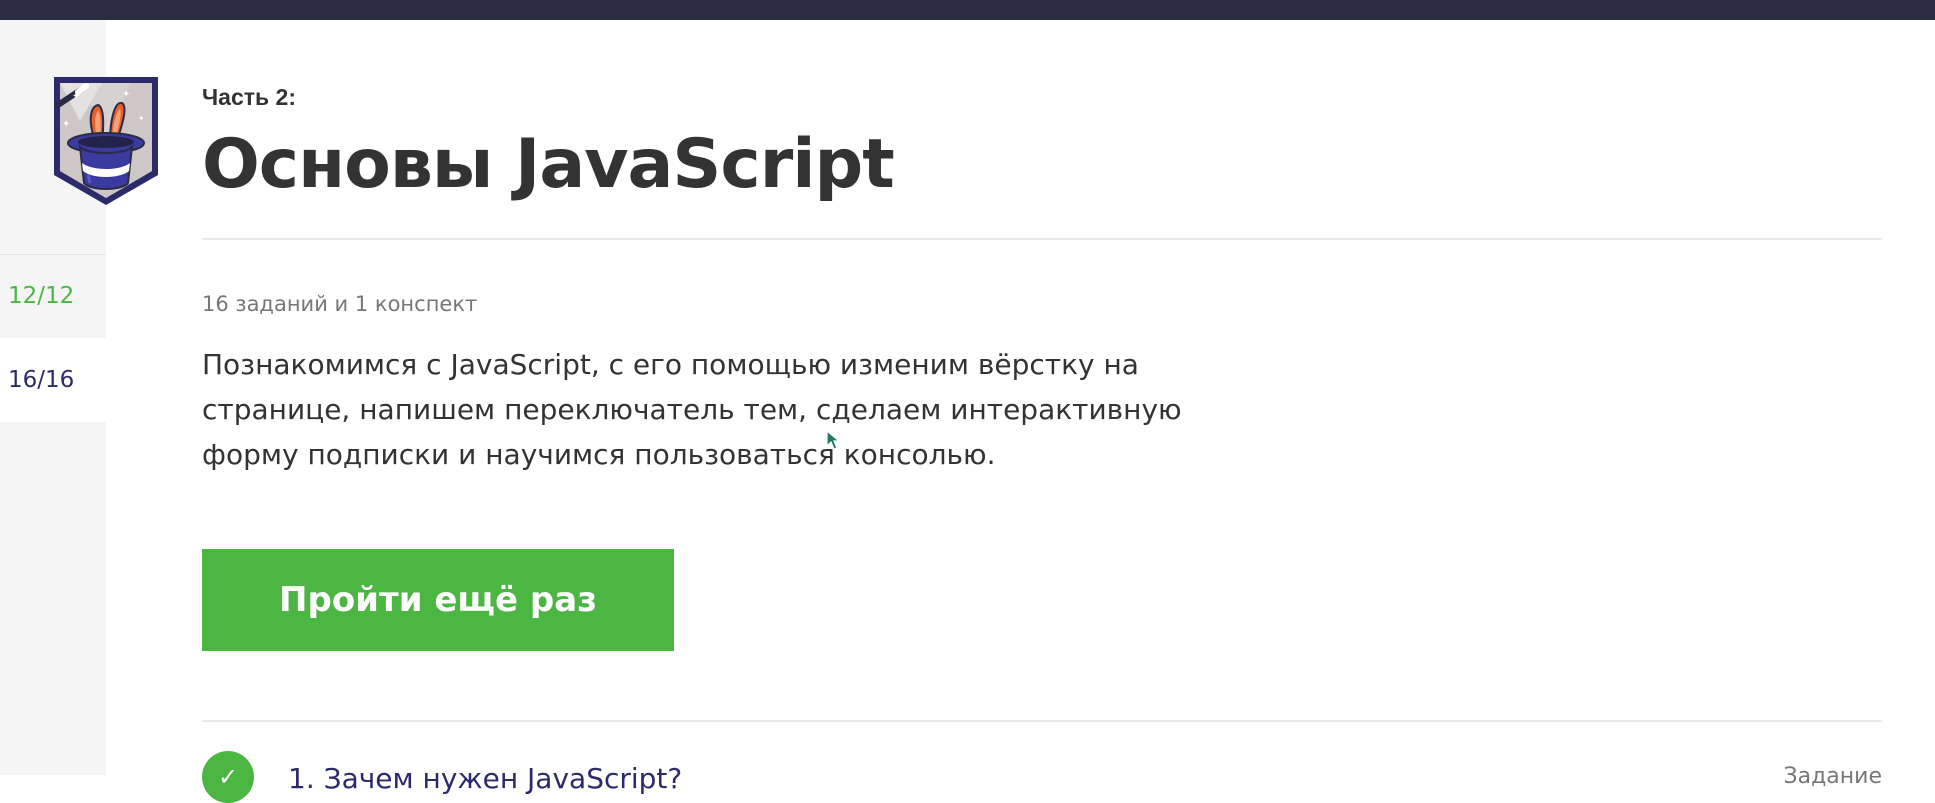  What do you see at coordinates (1042, 721) in the screenshot?
I see `tasks-divider` at bounding box center [1042, 721].